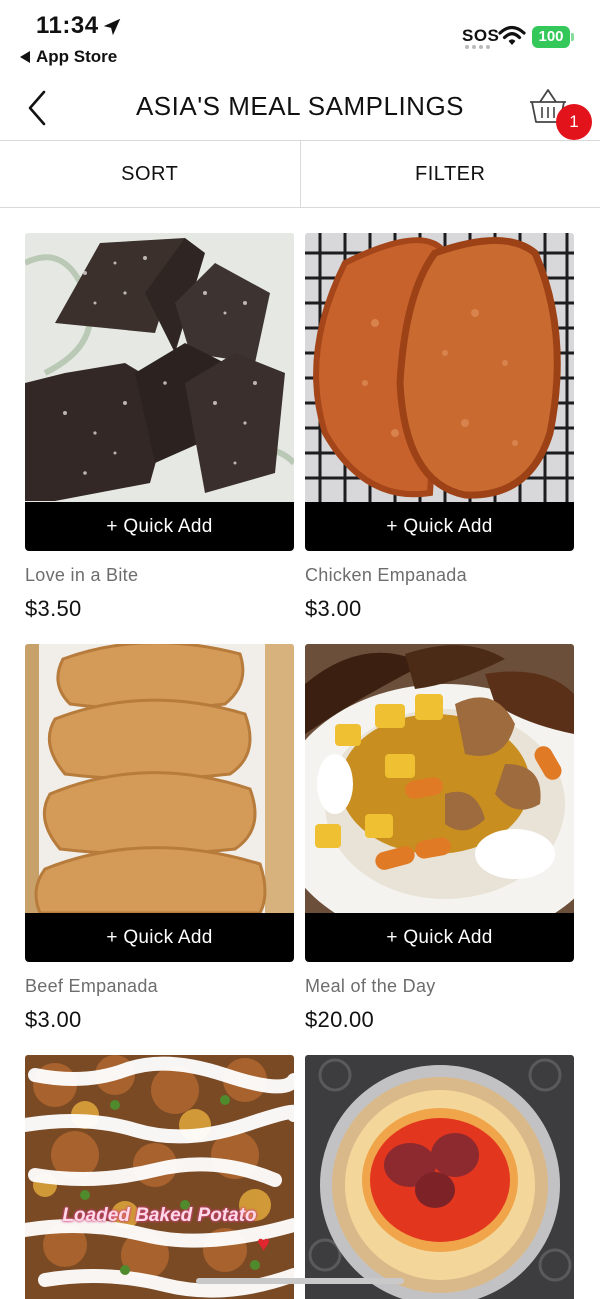  Describe the element at coordinates (264, 1243) in the screenshot. I see `heart-icon: ♥` at that location.